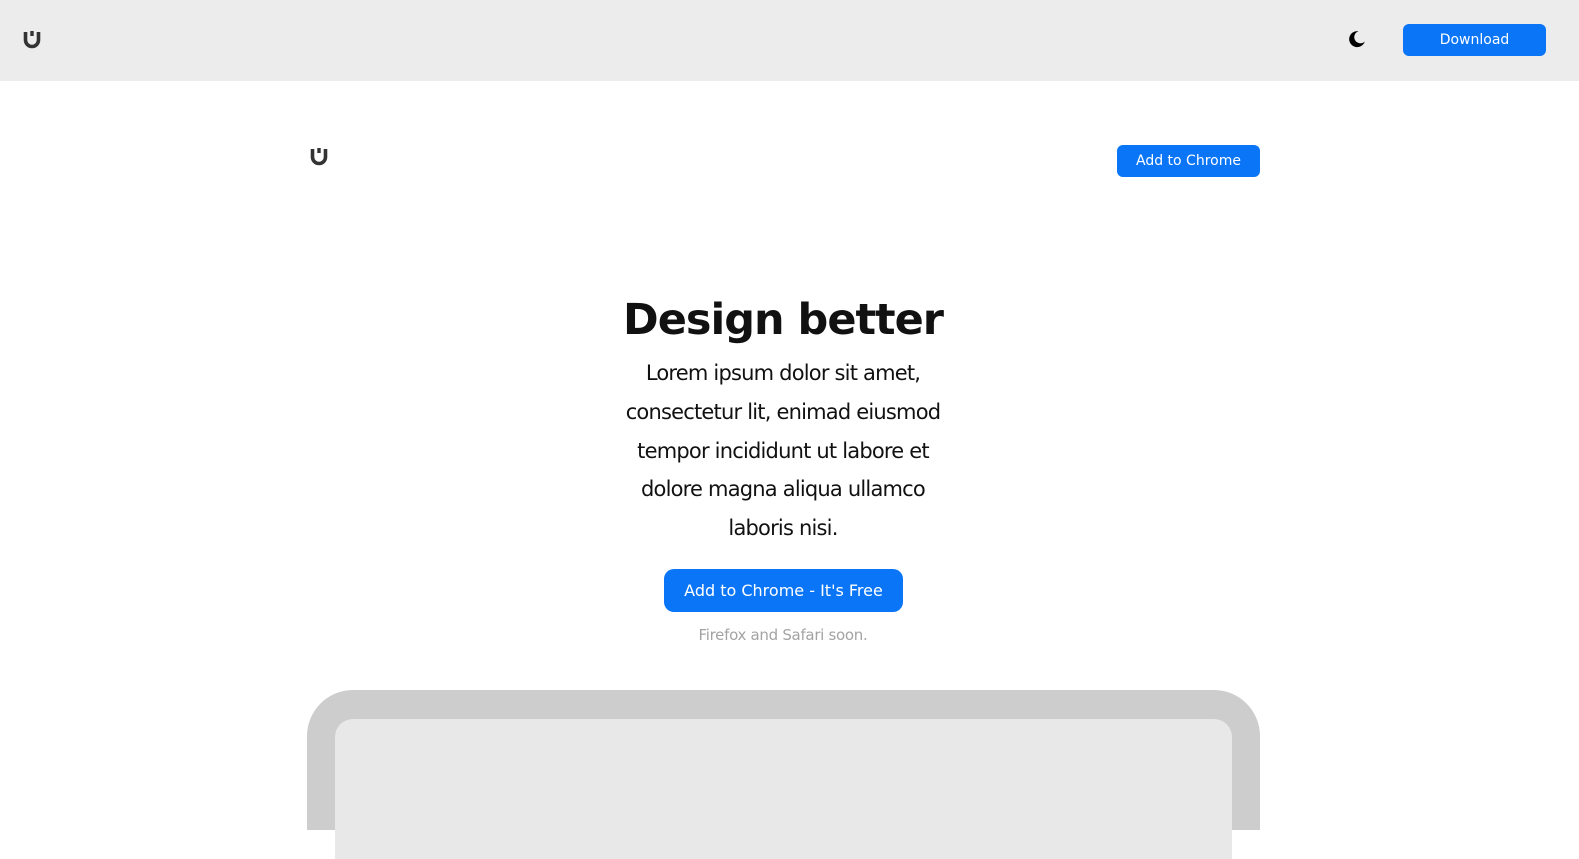 The height and width of the screenshot is (859, 1579). Describe the element at coordinates (1474, 40) in the screenshot. I see `download-button: Download` at that location.